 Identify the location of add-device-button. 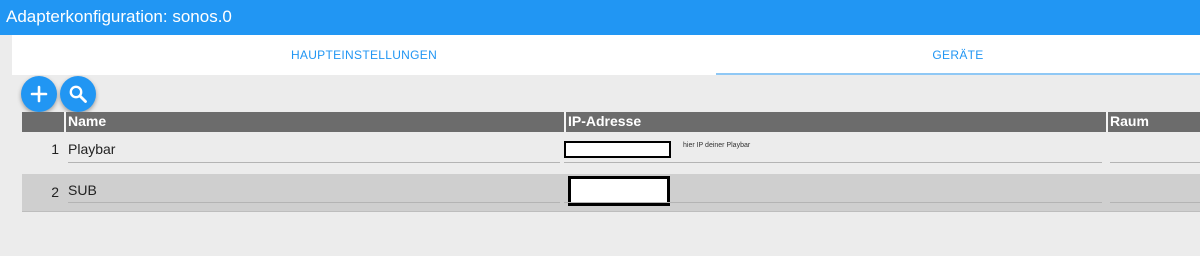
(39, 94).